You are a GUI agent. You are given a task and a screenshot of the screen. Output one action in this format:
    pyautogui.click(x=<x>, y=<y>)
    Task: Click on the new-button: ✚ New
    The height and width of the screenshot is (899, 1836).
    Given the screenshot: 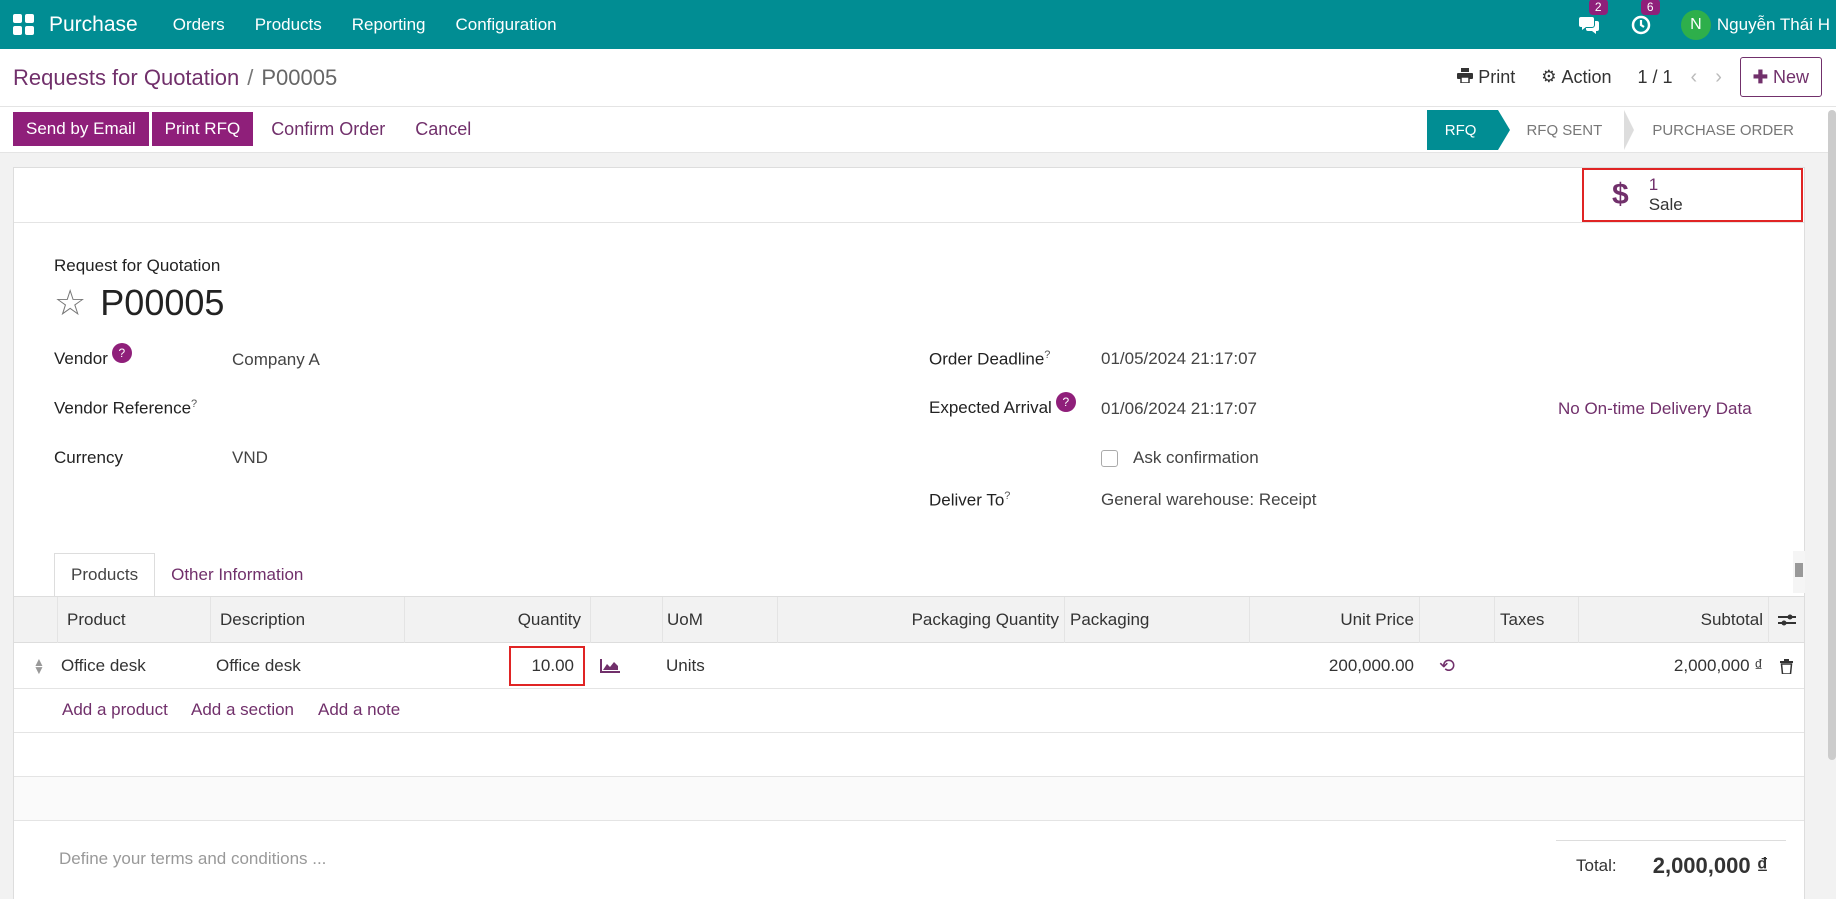 What is the action you would take?
    pyautogui.click(x=1780, y=77)
    